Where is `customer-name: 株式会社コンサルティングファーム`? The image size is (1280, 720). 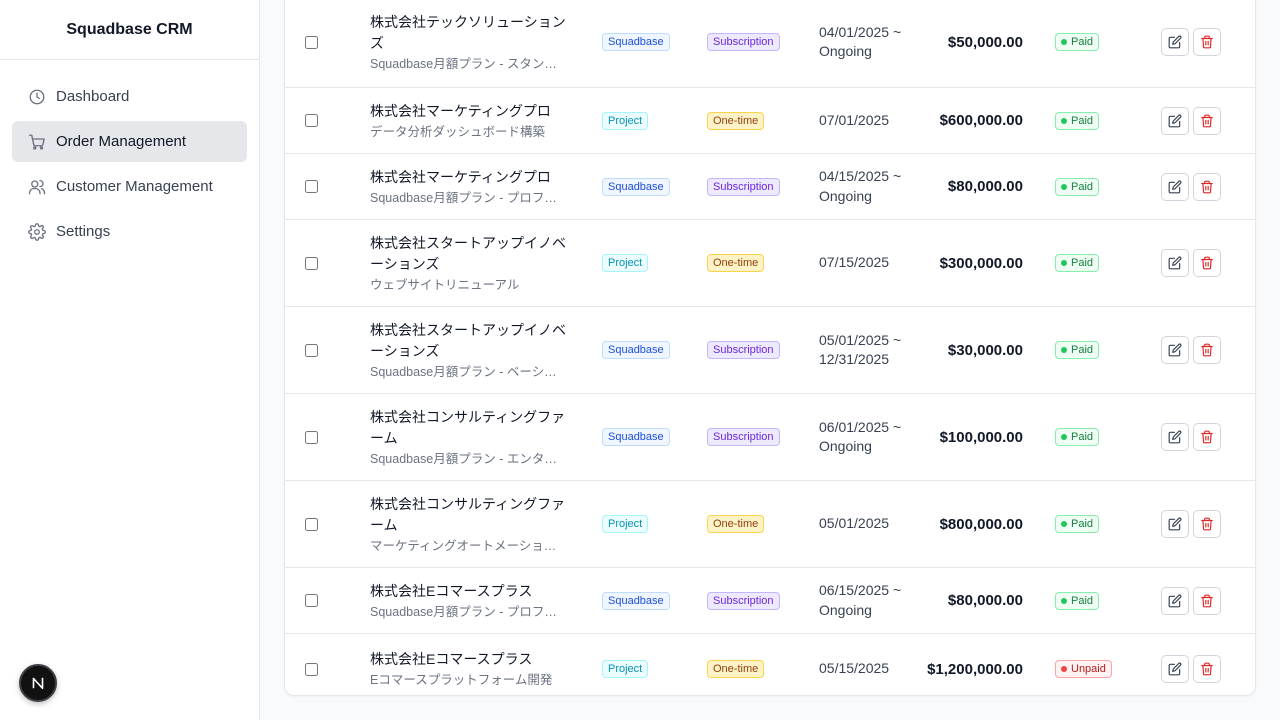
customer-name: 株式会社コンサルティングファーム is located at coordinates (468, 514).